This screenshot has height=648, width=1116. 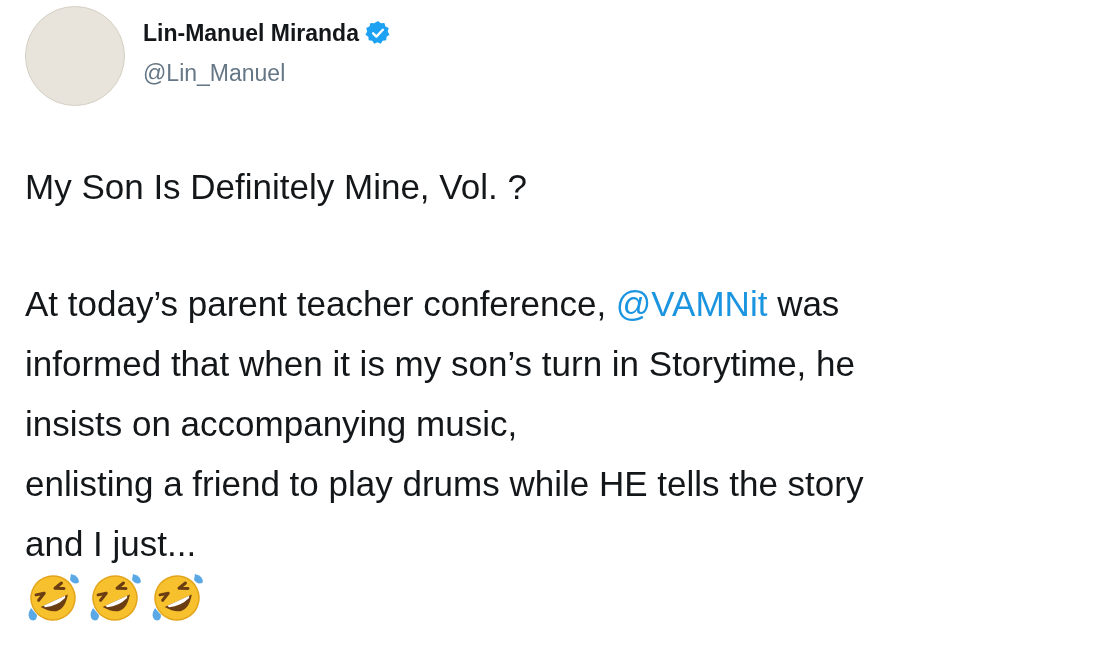 What do you see at coordinates (272, 424) in the screenshot?
I see `tweet-text-line: insists on accompanying music,` at bounding box center [272, 424].